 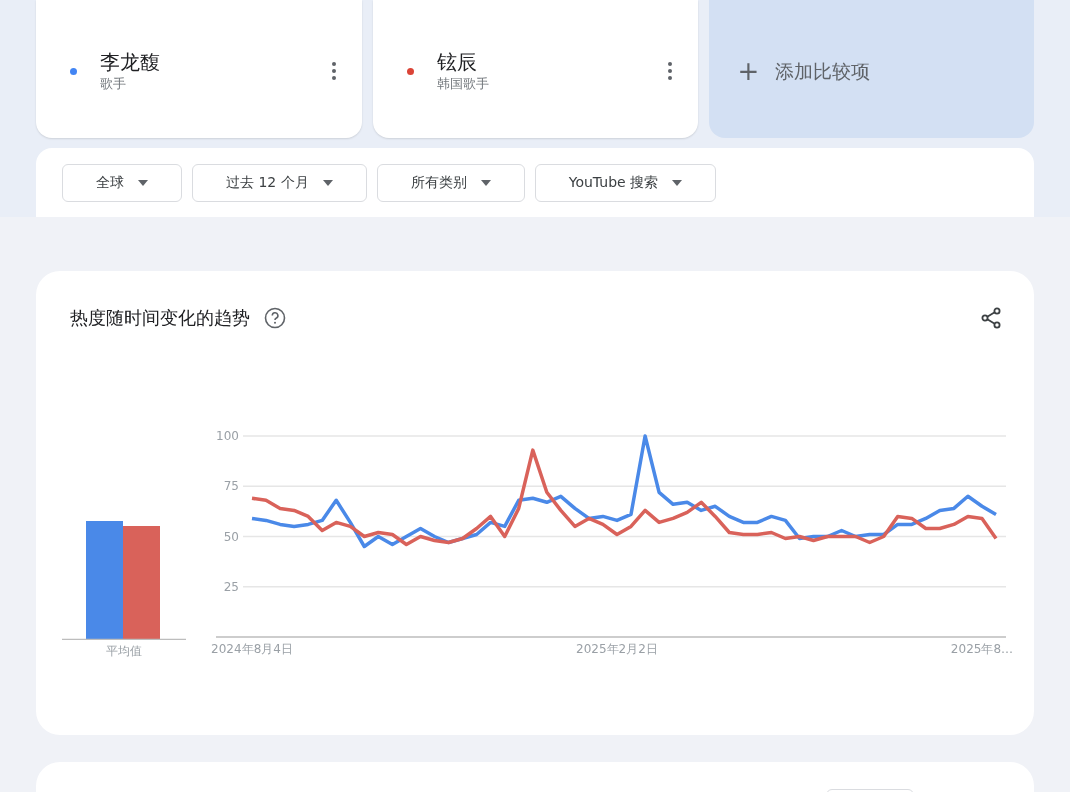 I want to click on term-name: 铉辰, so click(x=457, y=62).